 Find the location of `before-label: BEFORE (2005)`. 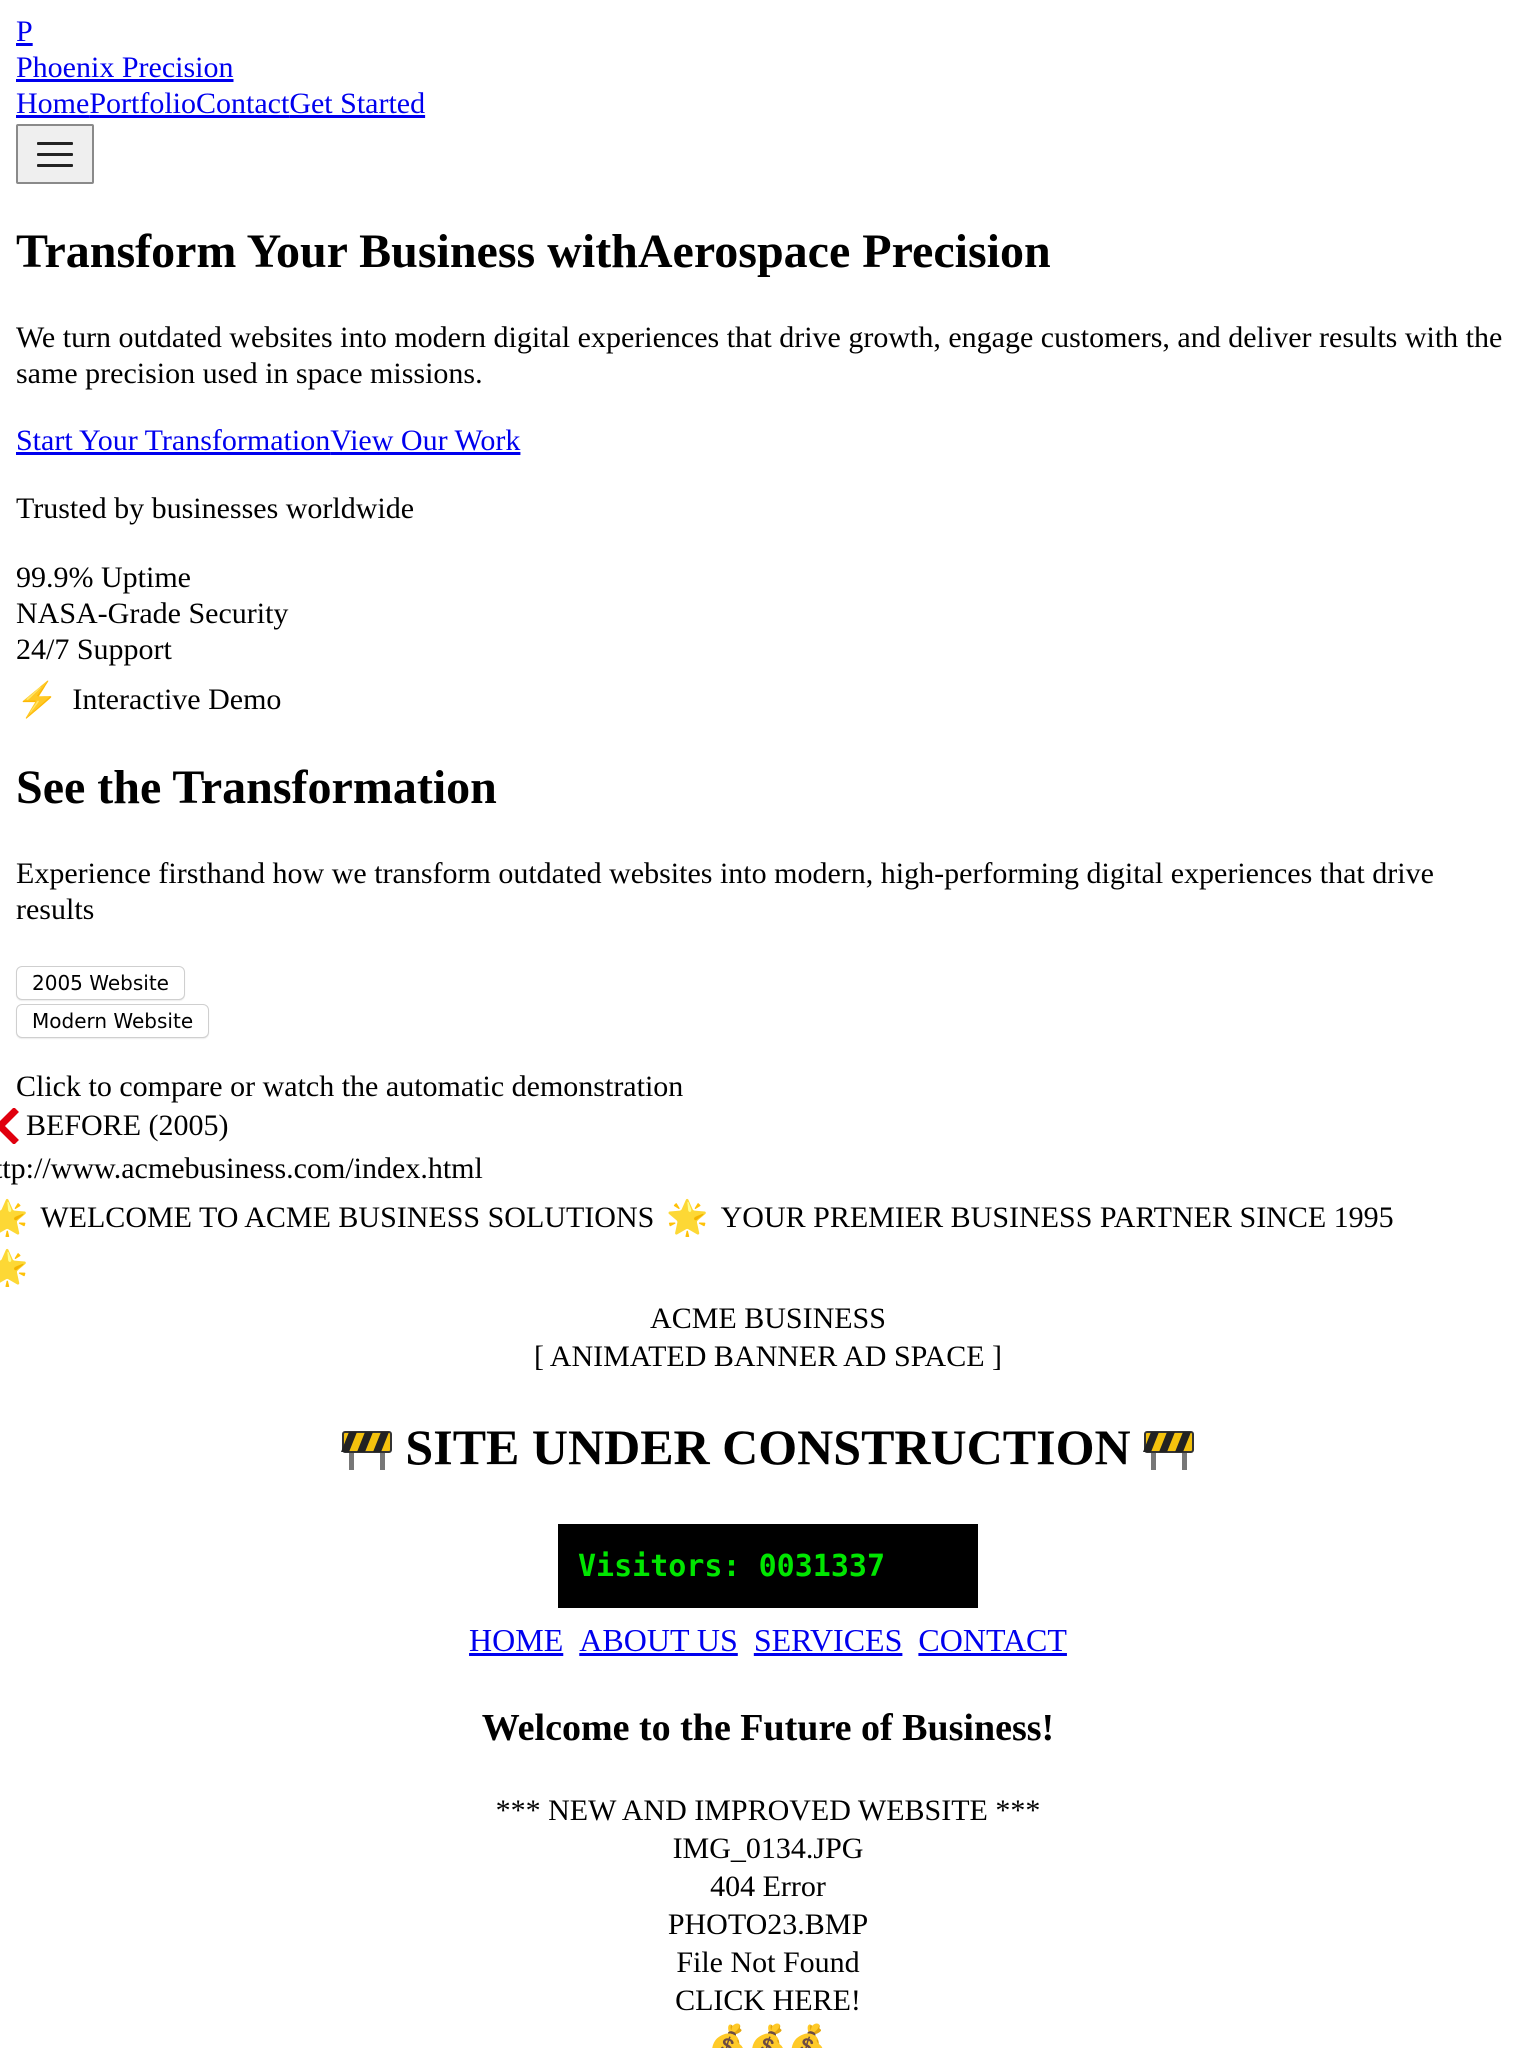

before-label: BEFORE (2005) is located at coordinates (127, 1125).